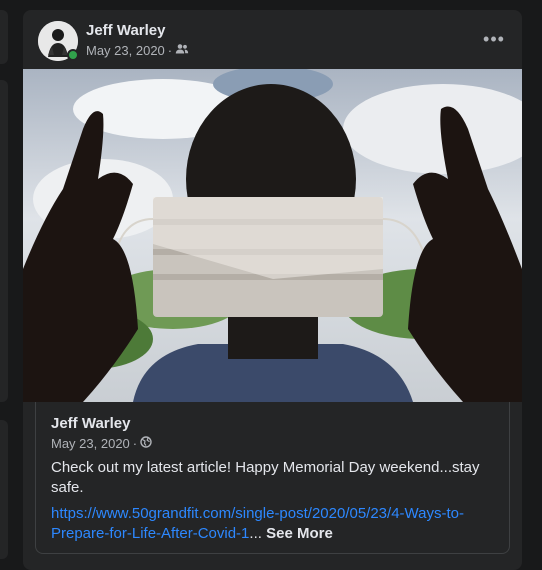 The width and height of the screenshot is (542, 570). I want to click on shared-post-author-name: Jeff Warley, so click(90, 423).